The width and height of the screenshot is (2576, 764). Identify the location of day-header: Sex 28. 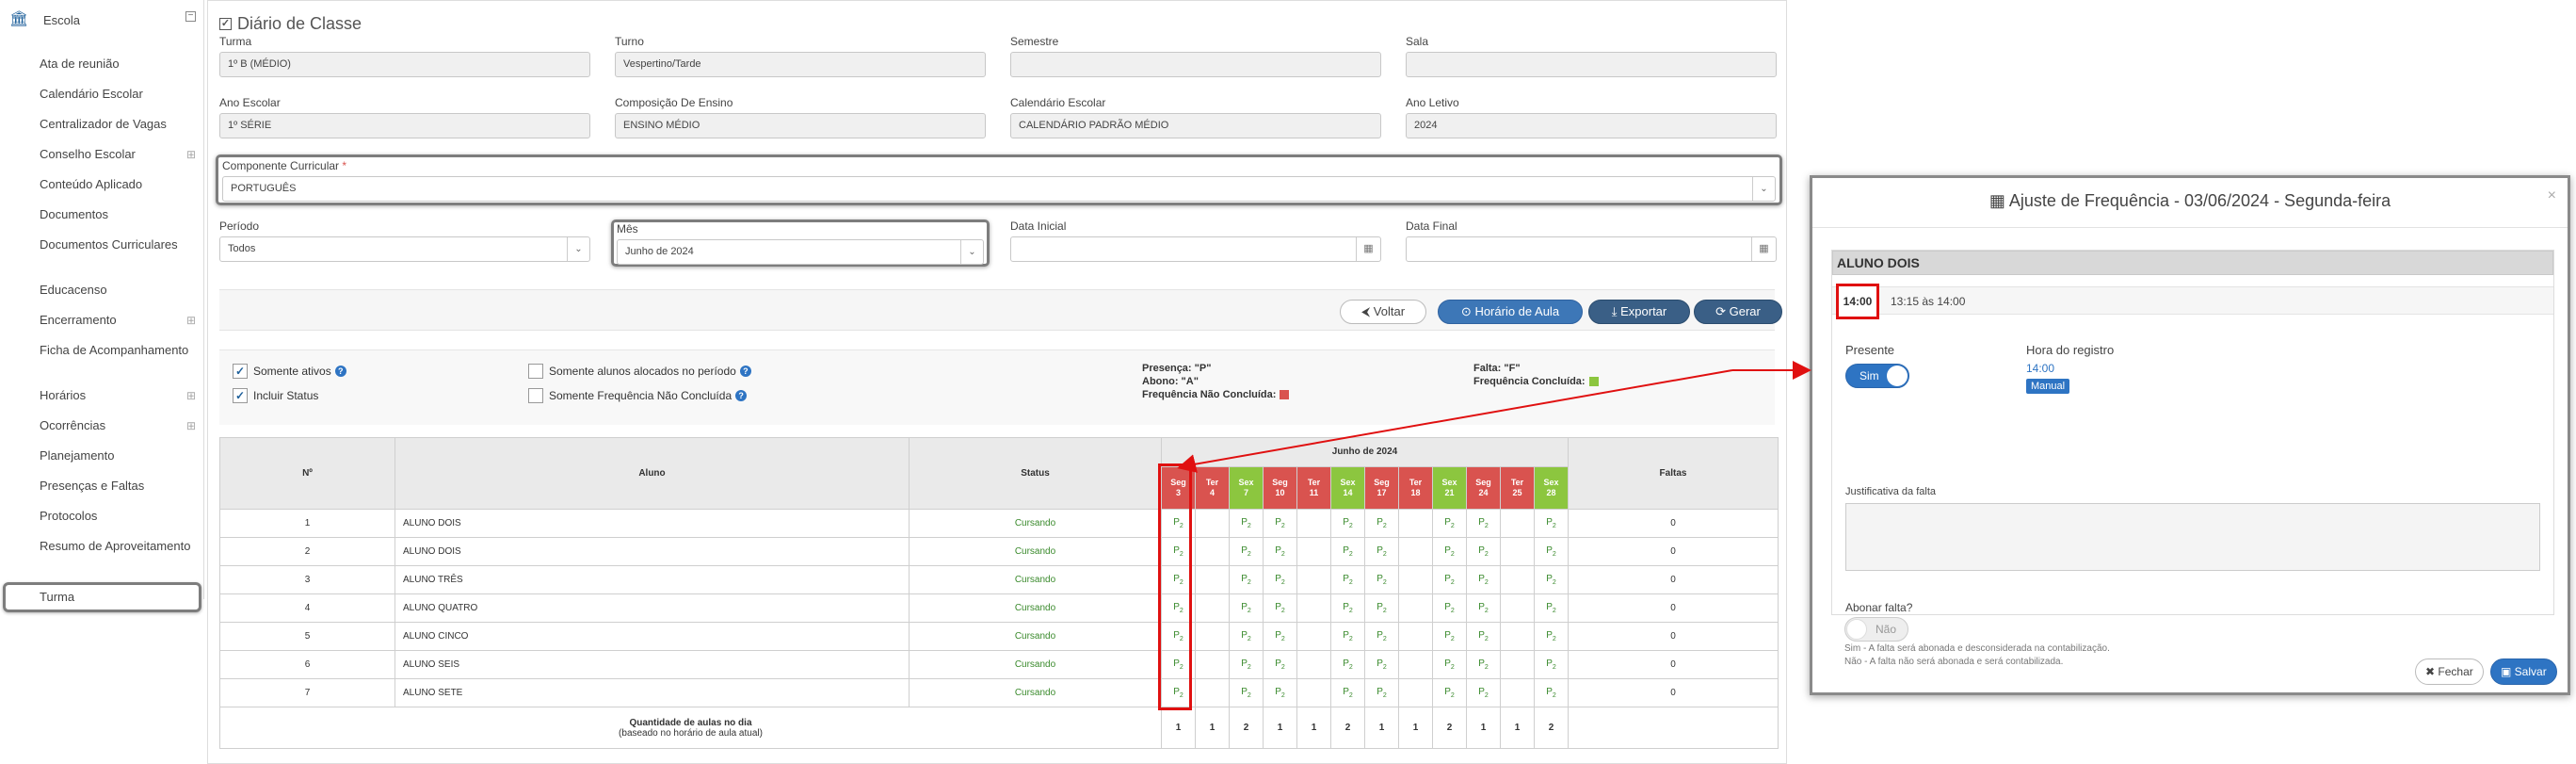
(1551, 488).